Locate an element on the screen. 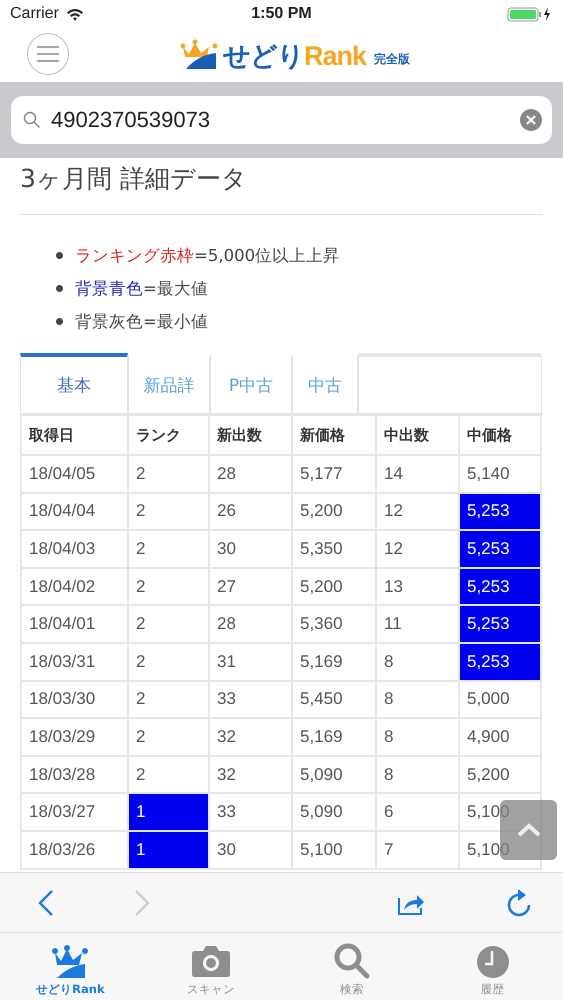  tab-bar-item: スキャン is located at coordinates (211, 966).